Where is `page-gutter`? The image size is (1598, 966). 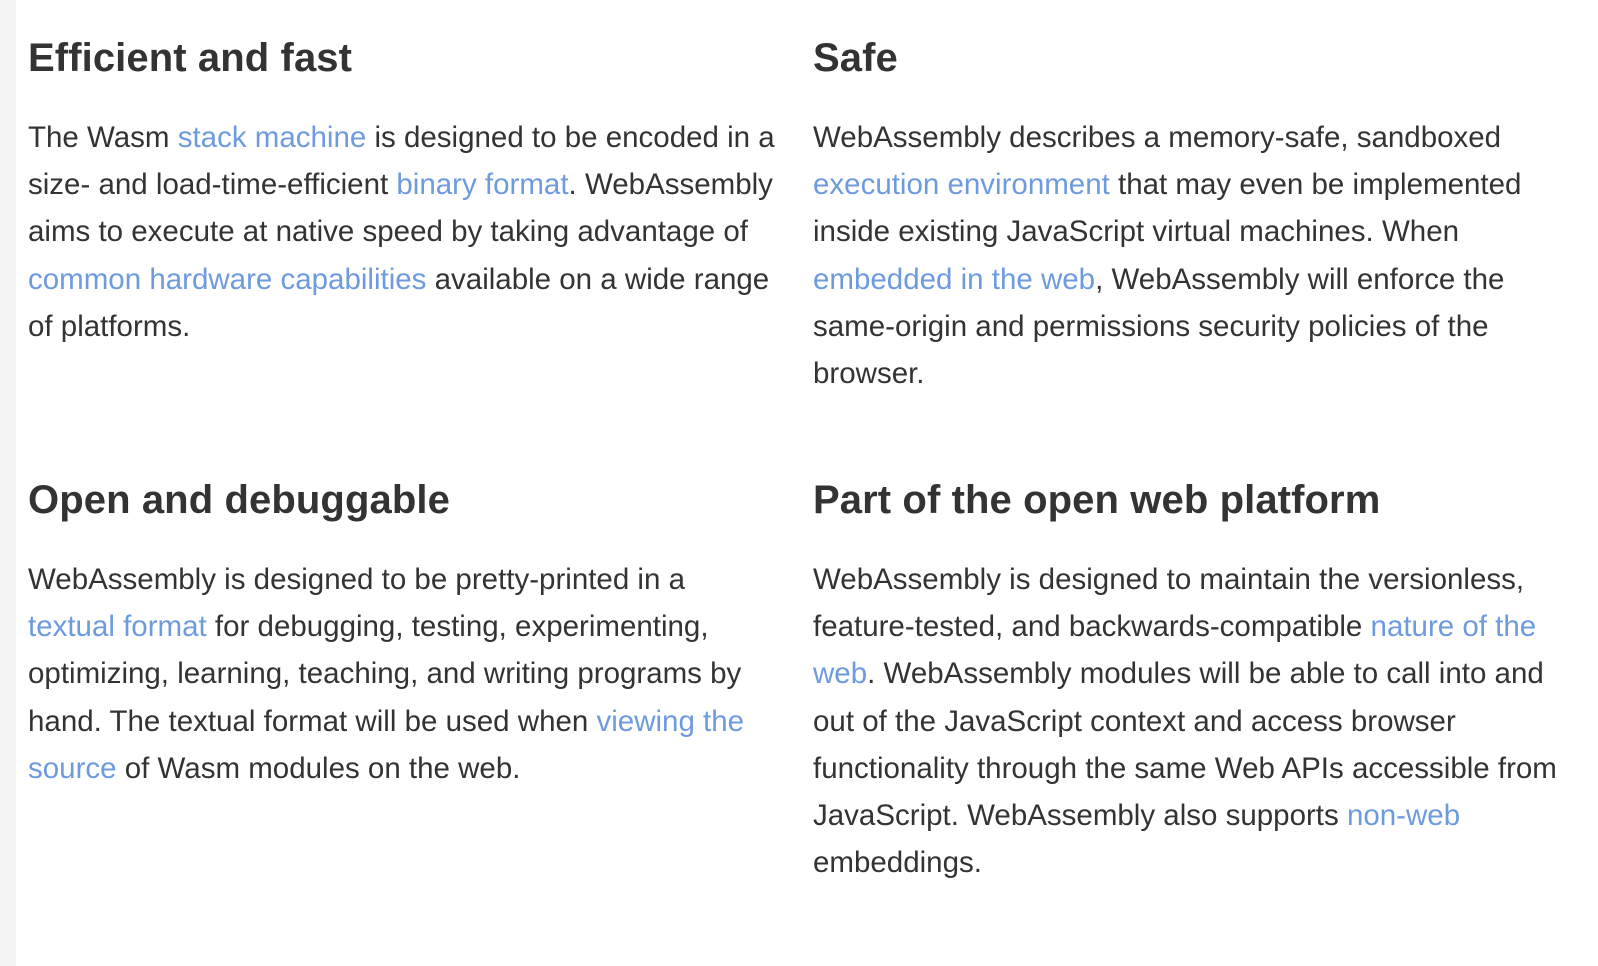
page-gutter is located at coordinates (8, 483).